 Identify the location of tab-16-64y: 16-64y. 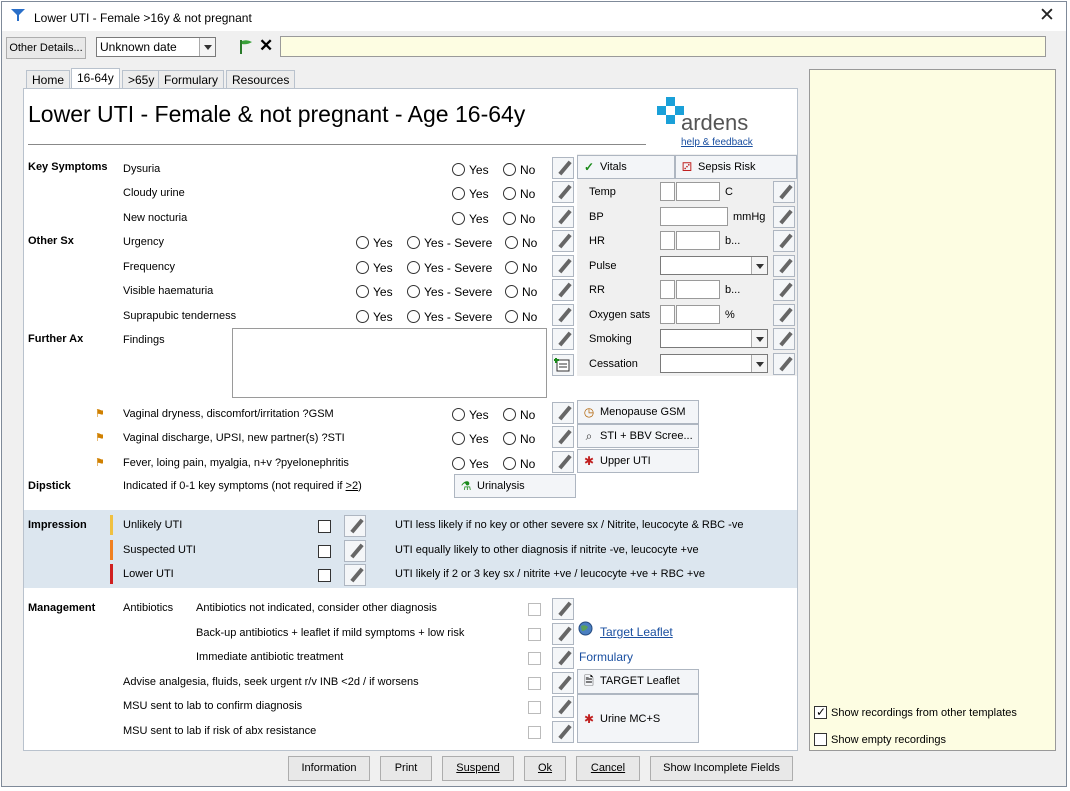
(95, 78).